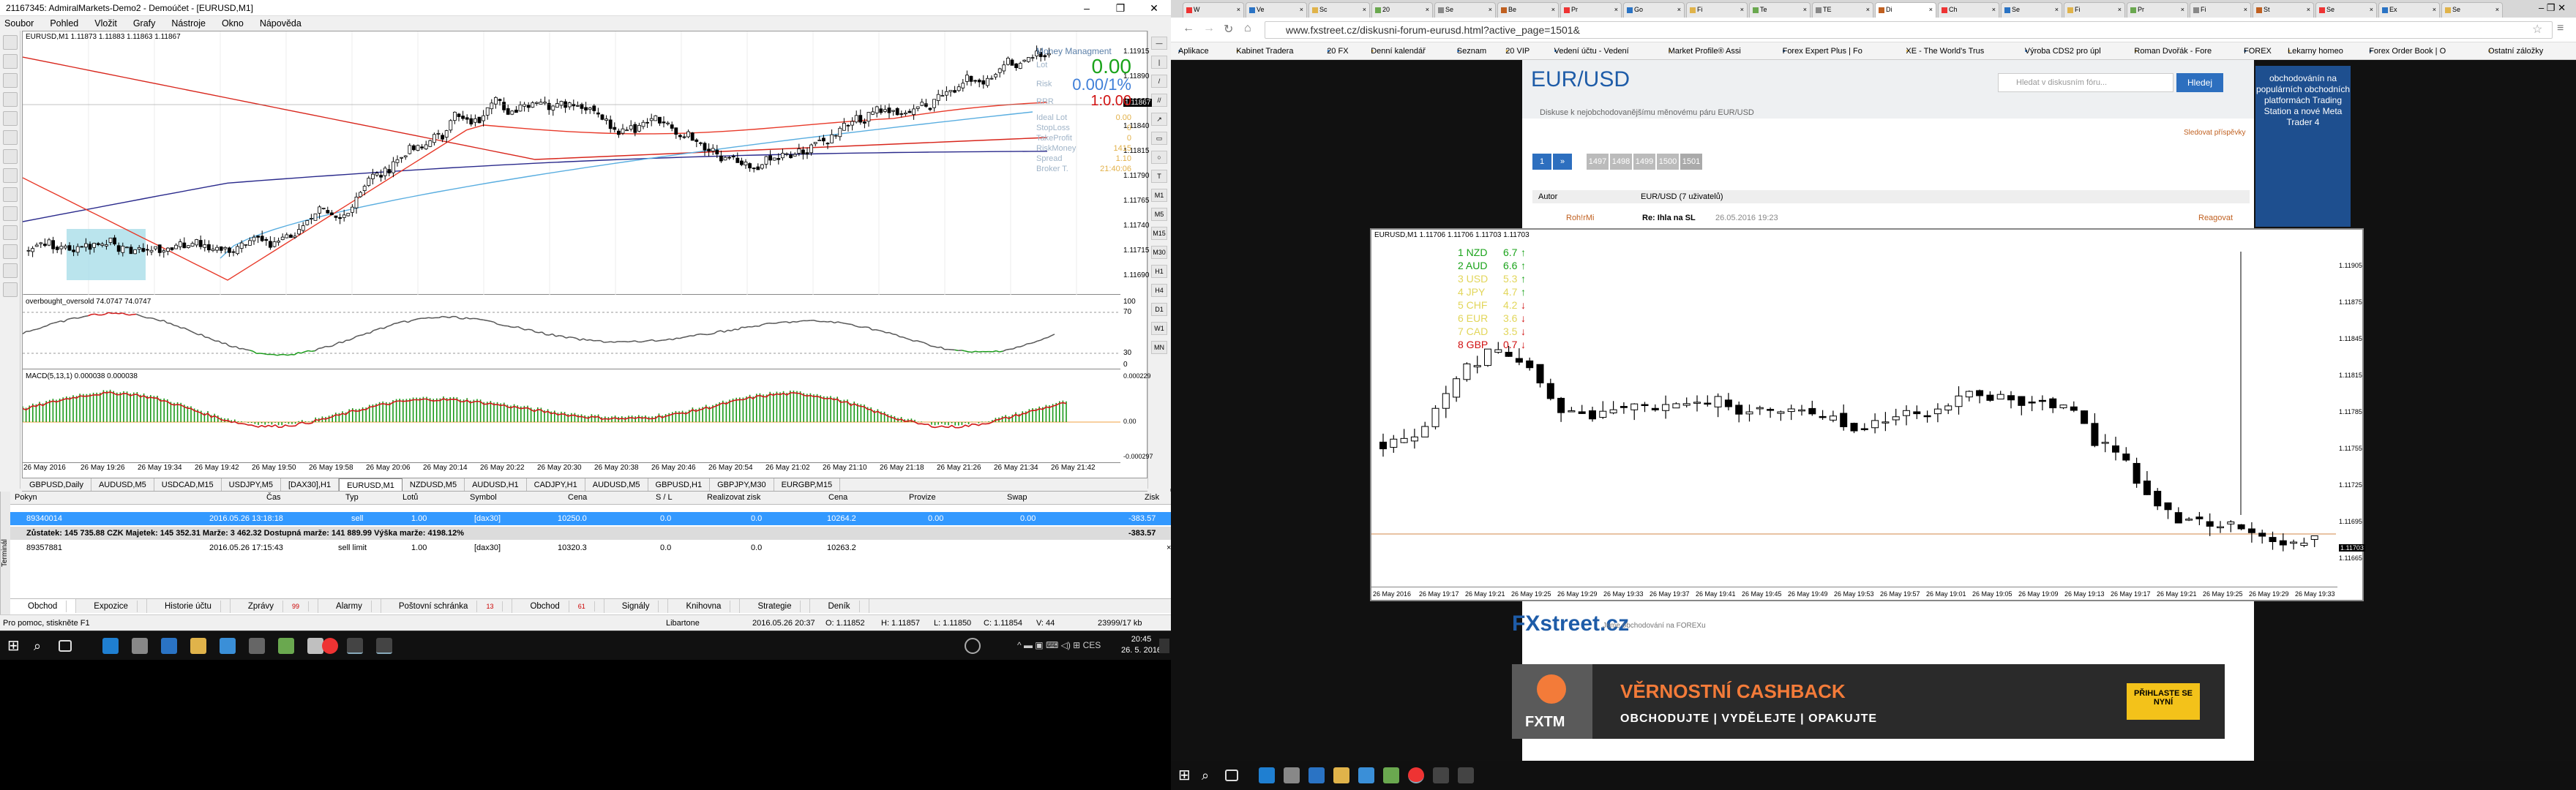  What do you see at coordinates (1152, 497) in the screenshot?
I see `col-profit: Zisk` at bounding box center [1152, 497].